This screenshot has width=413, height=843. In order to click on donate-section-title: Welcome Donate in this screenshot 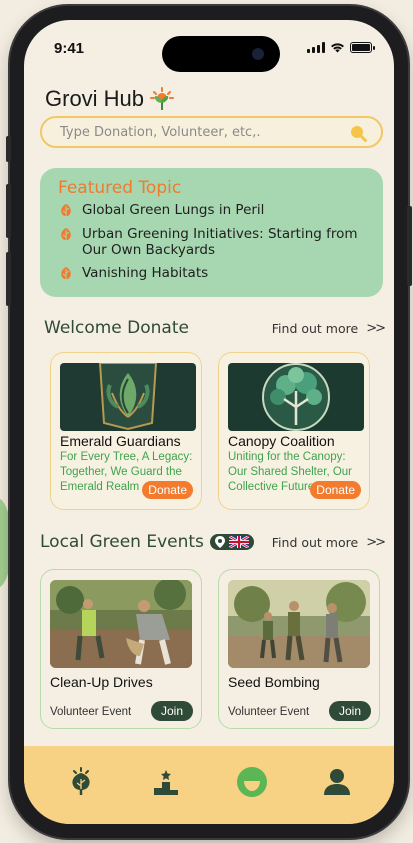, I will do `click(116, 328)`.